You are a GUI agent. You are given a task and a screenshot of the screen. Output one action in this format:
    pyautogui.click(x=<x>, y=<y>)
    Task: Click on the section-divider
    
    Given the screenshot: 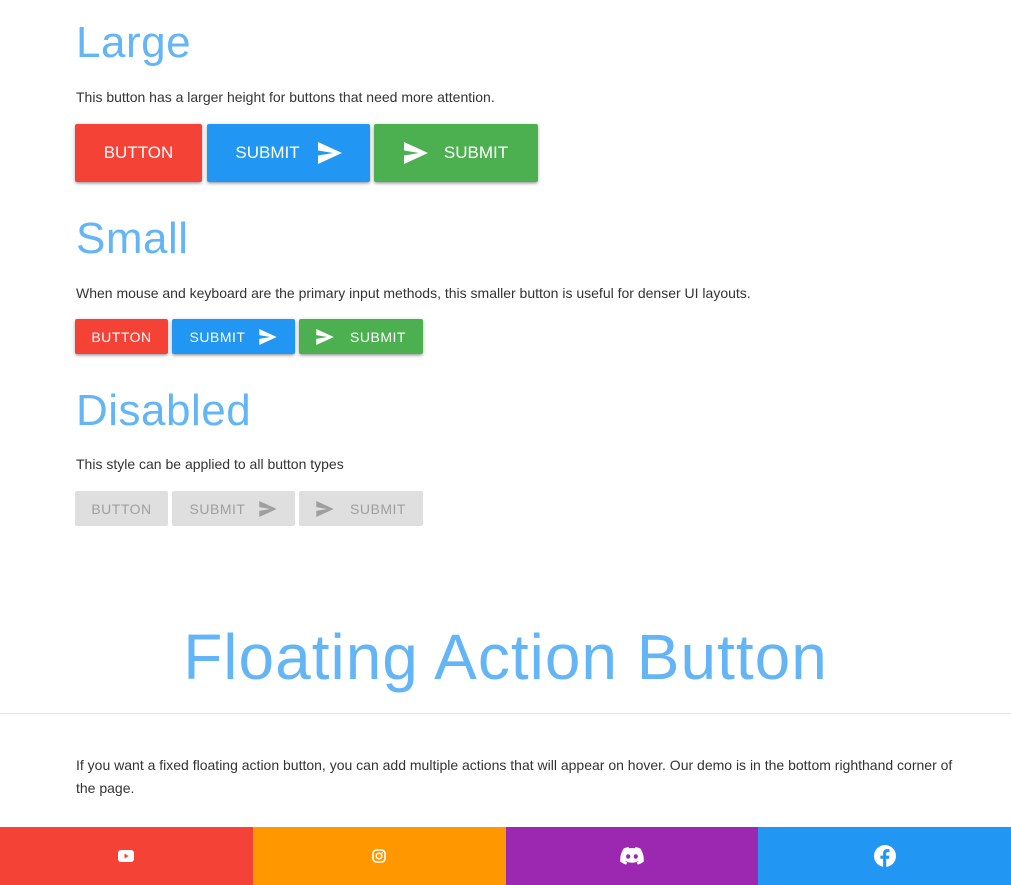 What is the action you would take?
    pyautogui.click(x=505, y=713)
    